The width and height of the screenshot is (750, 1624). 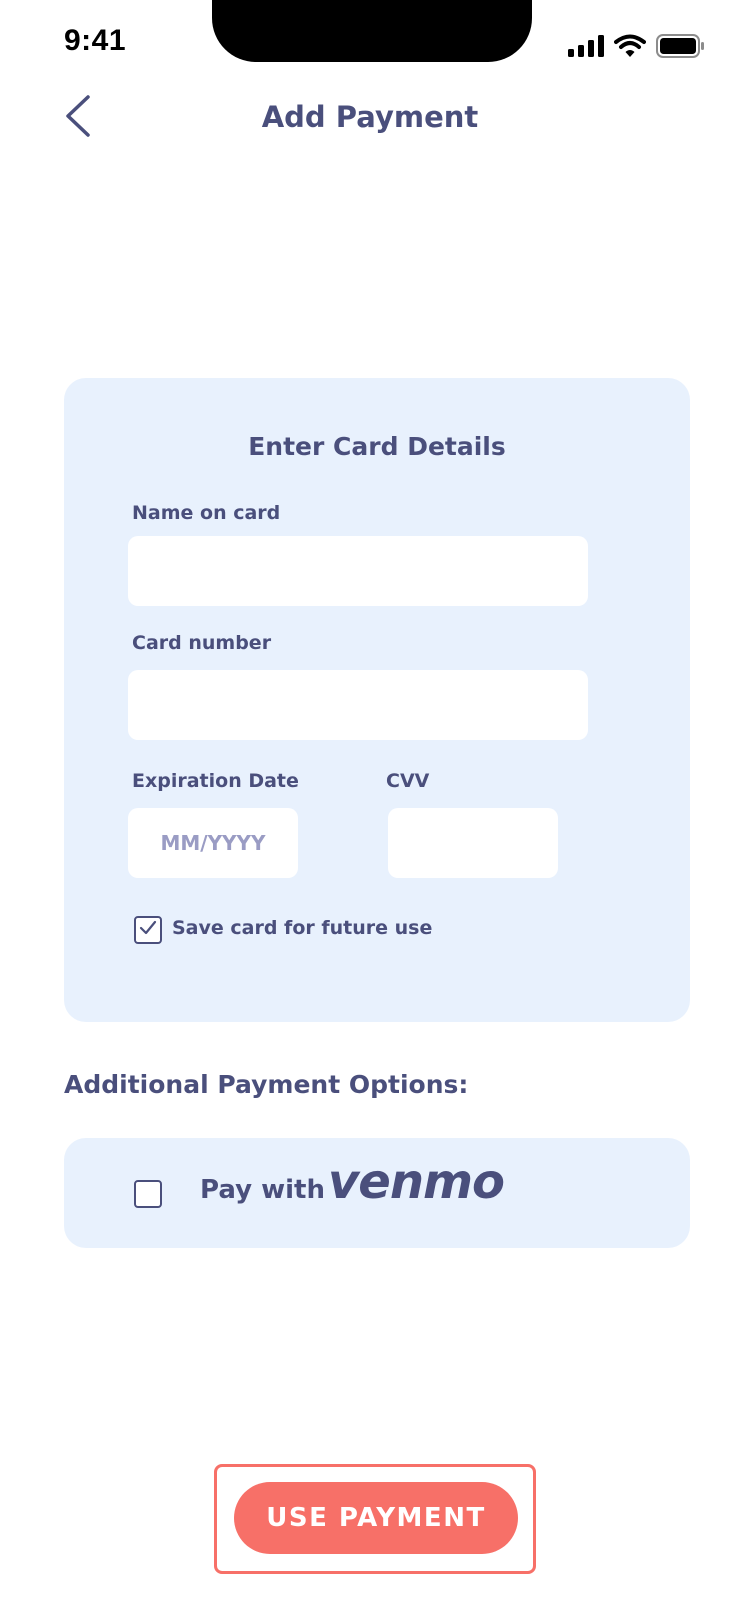 I want to click on card-number-label: Card number, so click(x=202, y=643).